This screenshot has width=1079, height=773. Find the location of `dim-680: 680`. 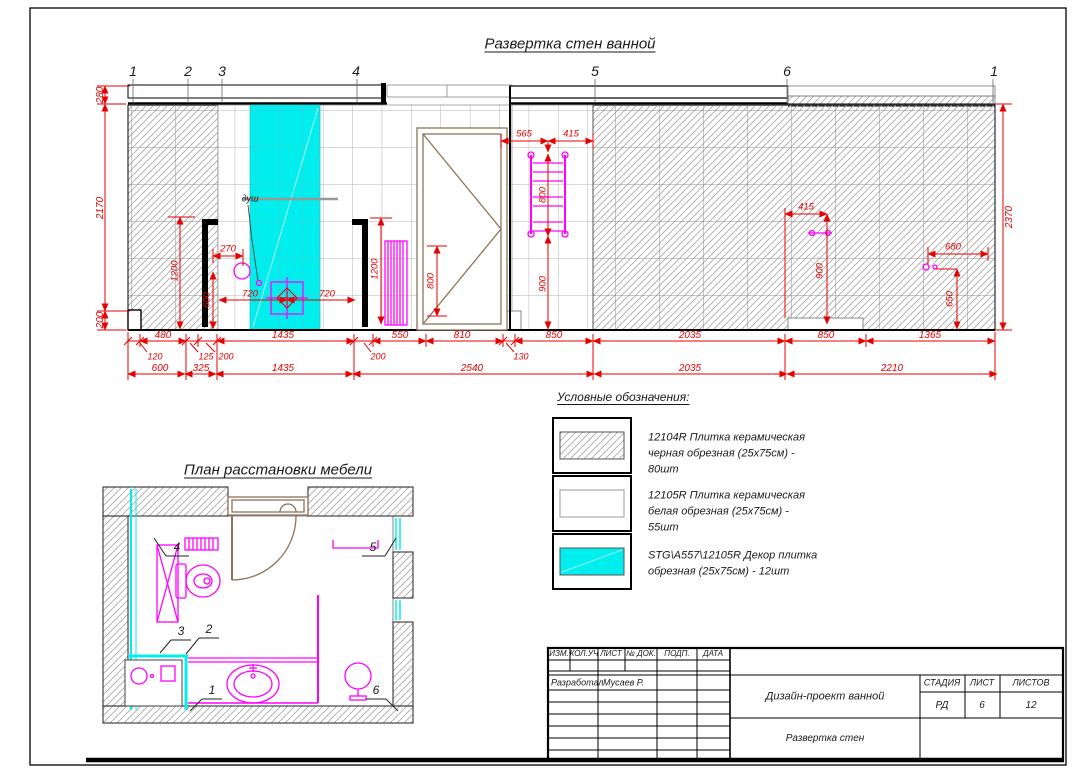

dim-680: 680 is located at coordinates (953, 247).